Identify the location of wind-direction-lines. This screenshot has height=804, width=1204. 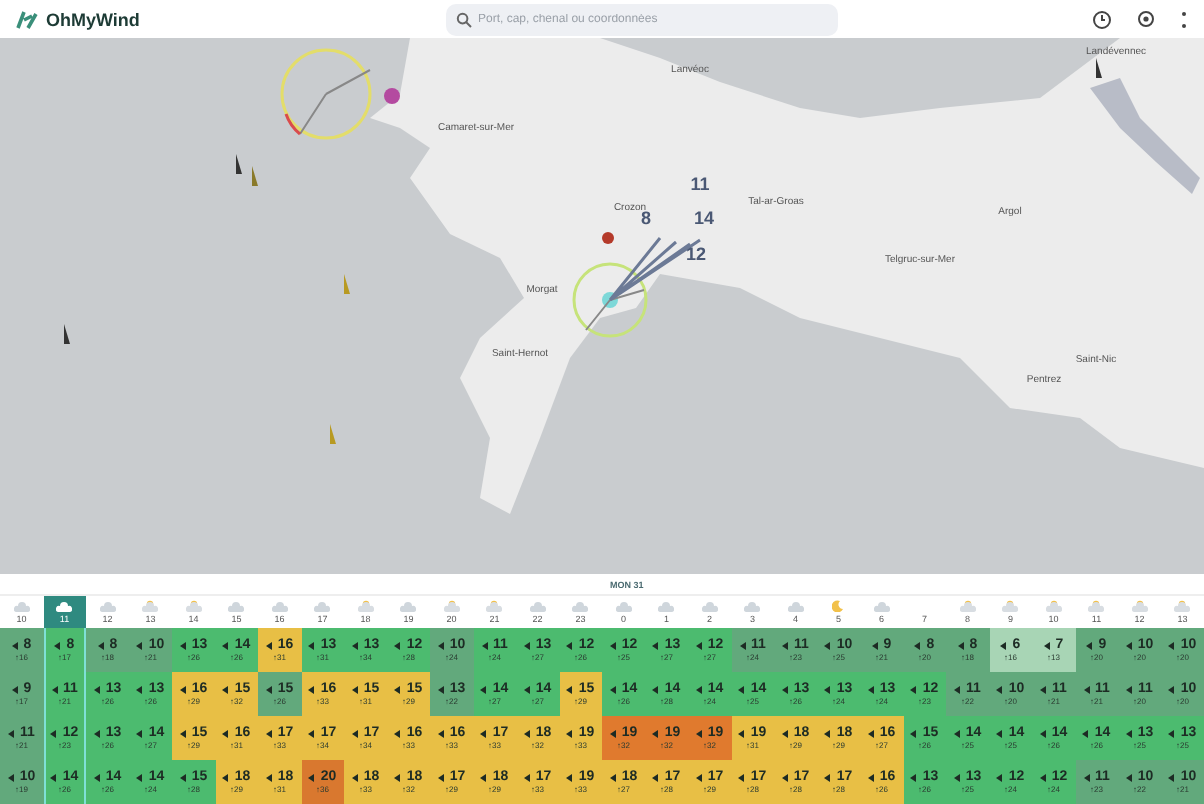
(655, 269).